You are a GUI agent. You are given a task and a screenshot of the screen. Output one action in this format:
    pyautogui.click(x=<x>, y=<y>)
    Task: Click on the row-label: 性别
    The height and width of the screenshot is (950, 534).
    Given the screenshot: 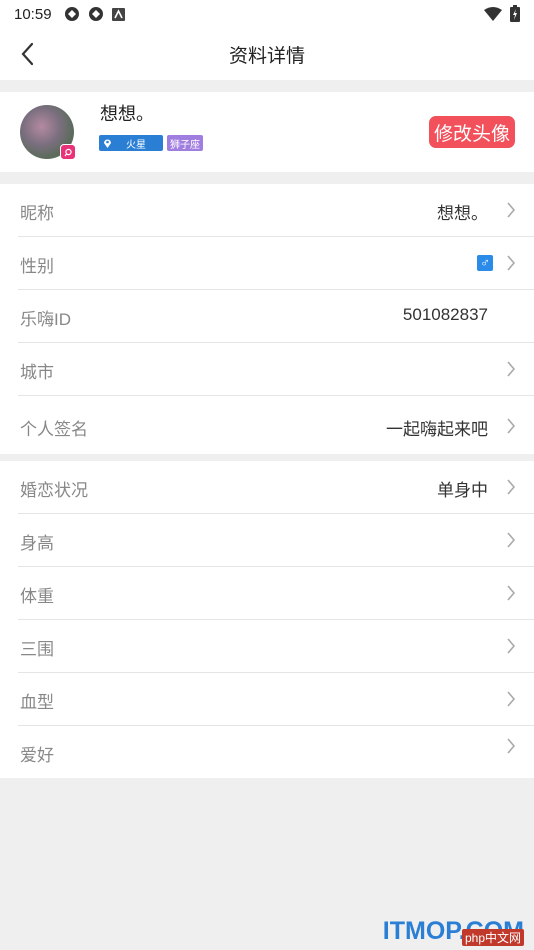 What is the action you would take?
    pyautogui.click(x=37, y=266)
    